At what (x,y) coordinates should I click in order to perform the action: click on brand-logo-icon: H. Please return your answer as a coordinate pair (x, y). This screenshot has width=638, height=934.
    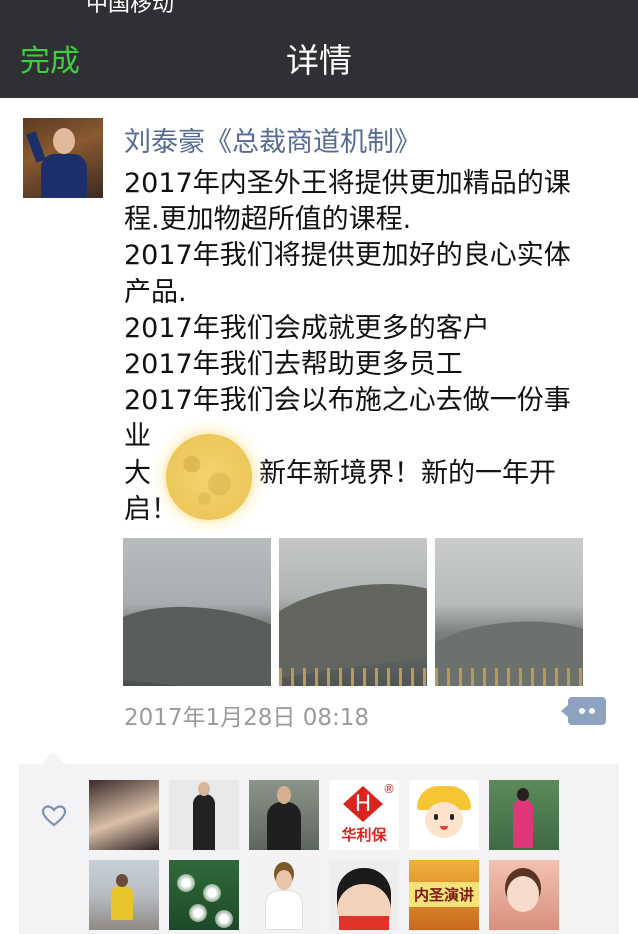
    Looking at the image, I should click on (363, 804).